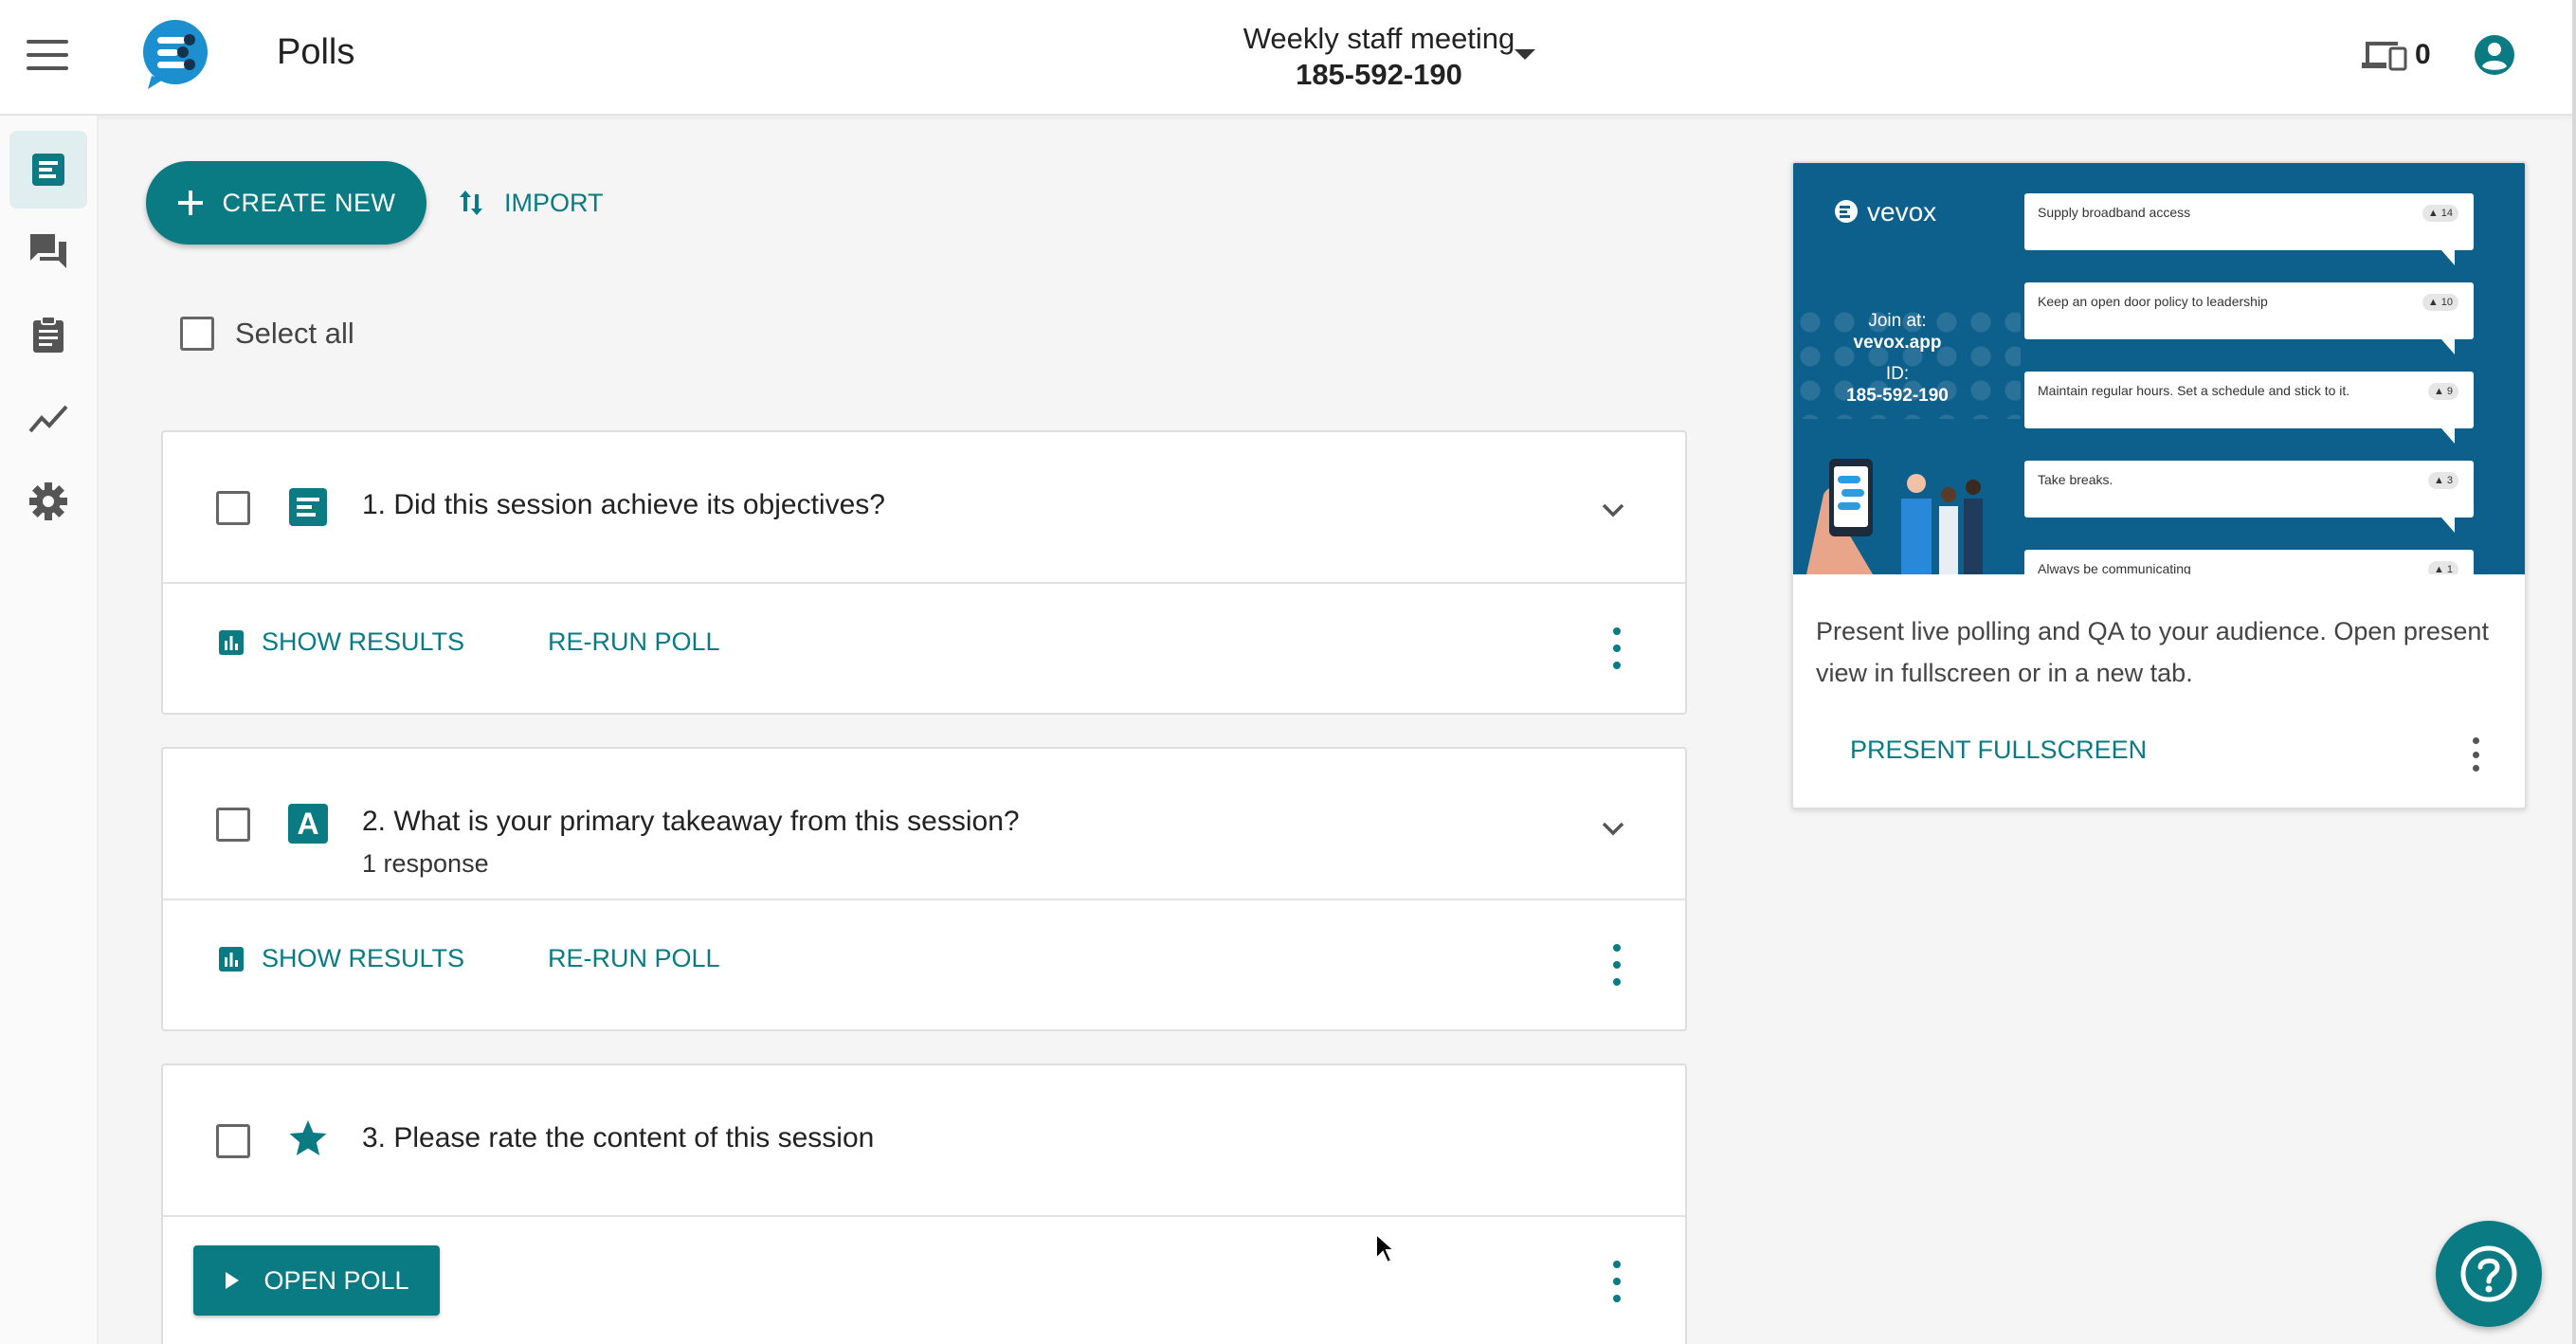  I want to click on create-new-label: CREATE NEW, so click(309, 202).